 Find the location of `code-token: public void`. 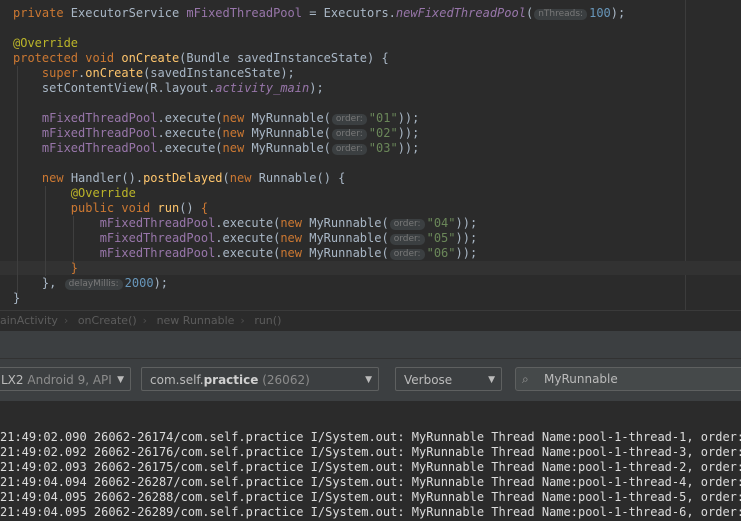

code-token: public void is located at coordinates (114, 208).